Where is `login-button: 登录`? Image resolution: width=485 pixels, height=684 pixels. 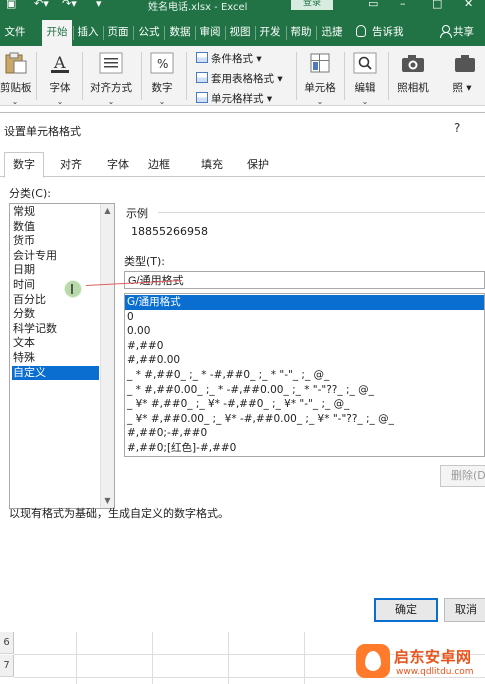
login-button: 登录 is located at coordinates (312, 5).